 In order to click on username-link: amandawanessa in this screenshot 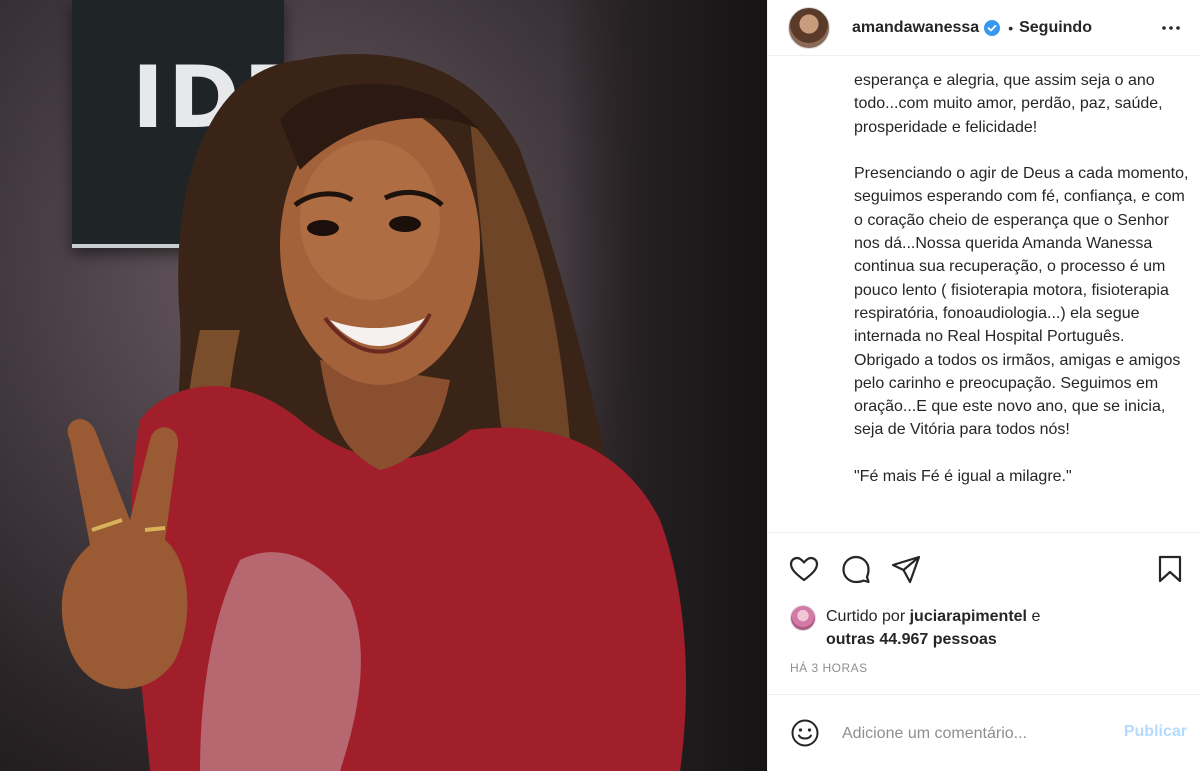, I will do `click(915, 28)`.